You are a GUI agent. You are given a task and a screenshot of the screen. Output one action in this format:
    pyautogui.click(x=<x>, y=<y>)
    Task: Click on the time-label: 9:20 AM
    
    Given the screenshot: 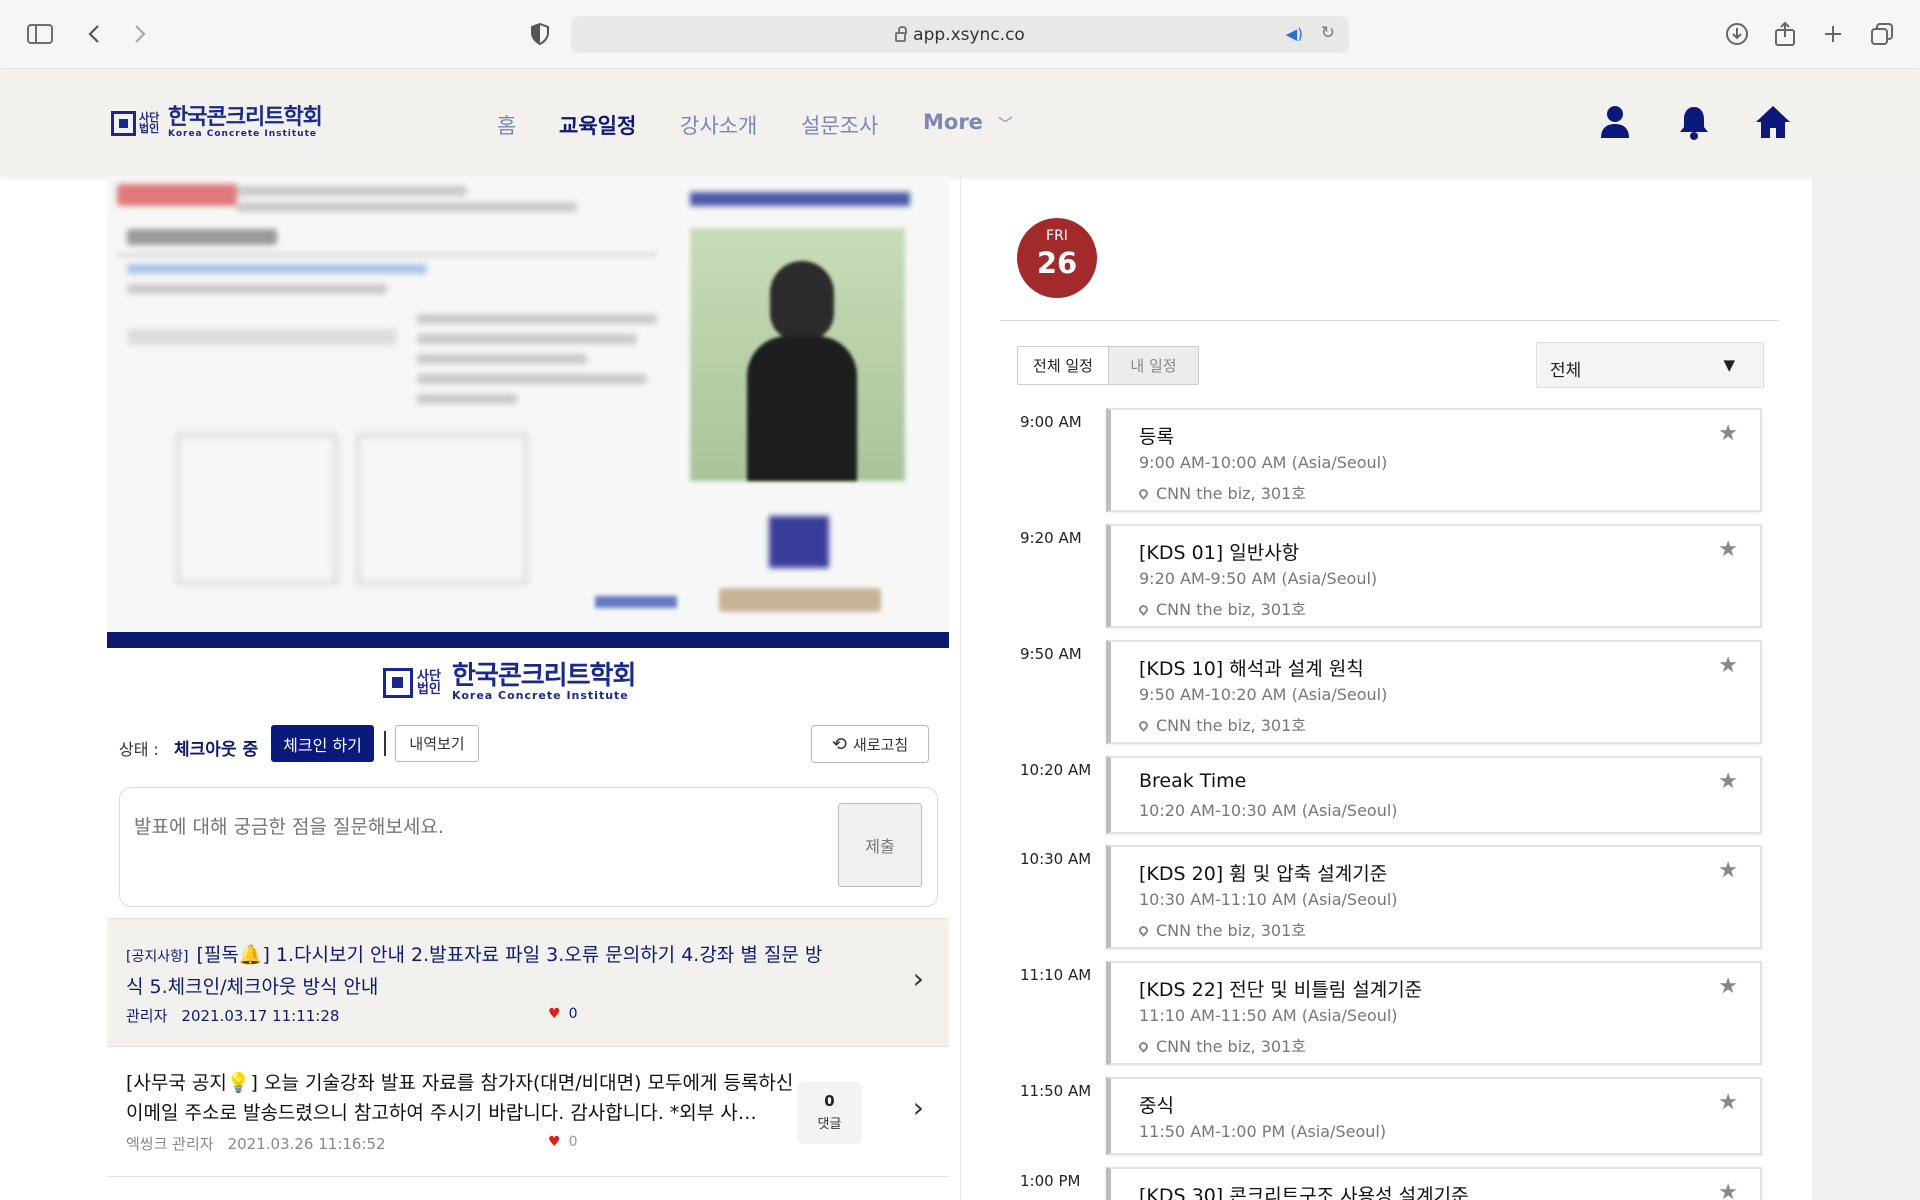 What is the action you would take?
    pyautogui.click(x=1051, y=538)
    